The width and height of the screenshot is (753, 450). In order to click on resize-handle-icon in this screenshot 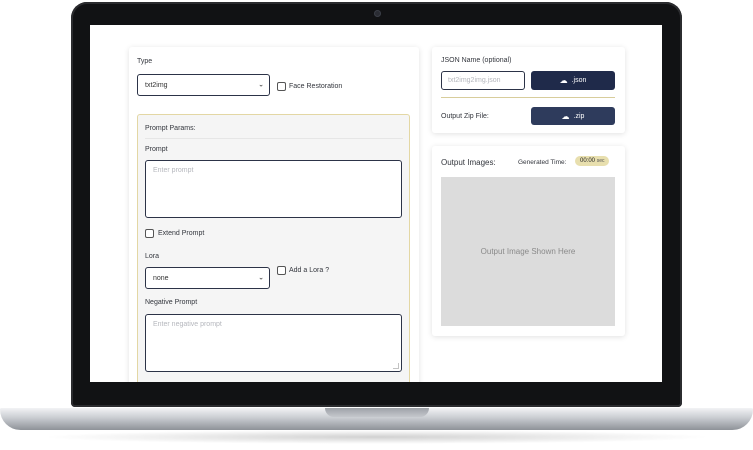, I will do `click(396, 366)`.